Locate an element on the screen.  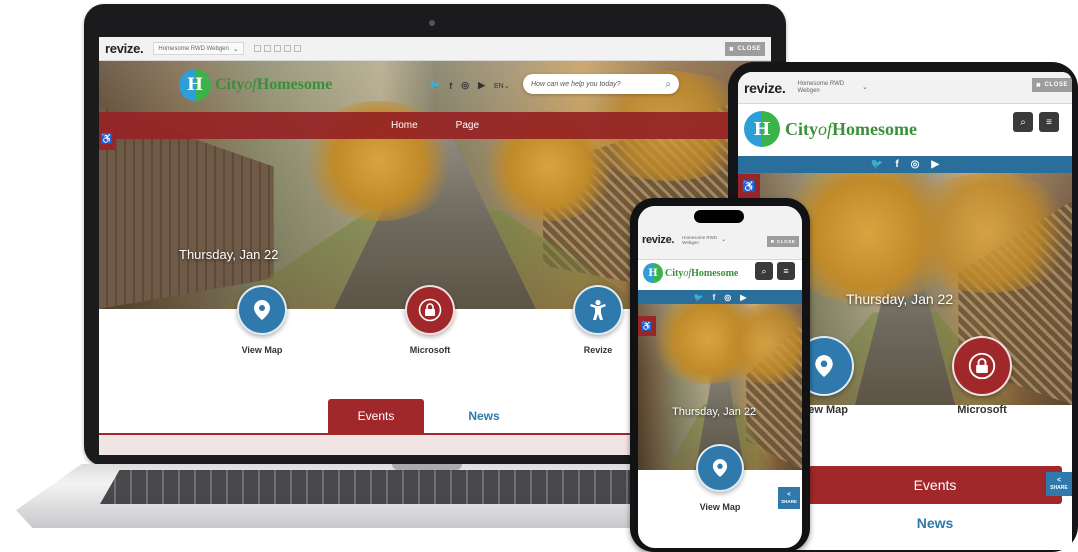
search-input: How can we help you today? is located at coordinates (598, 84).